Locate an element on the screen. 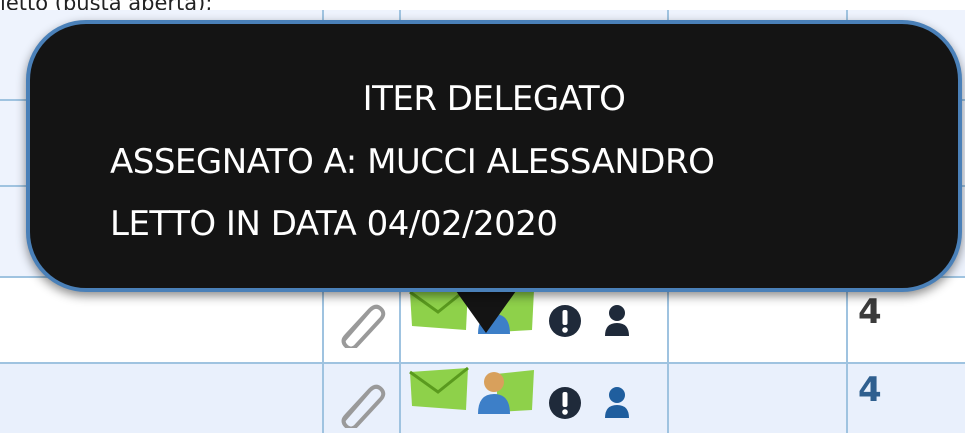 The height and width of the screenshot is (433, 965). tooltip-read-date: LETTO IN DATA 04/02/2020 is located at coordinates (334, 224).